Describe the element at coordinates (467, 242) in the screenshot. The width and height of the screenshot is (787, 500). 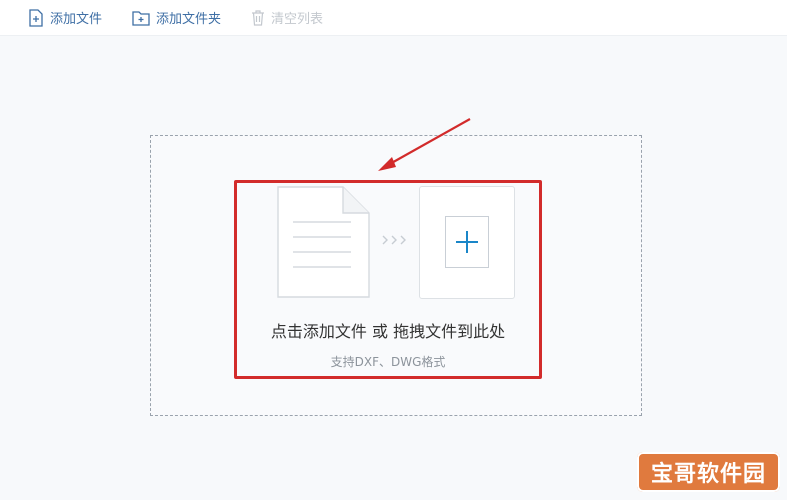
I see `plus-icon` at that location.